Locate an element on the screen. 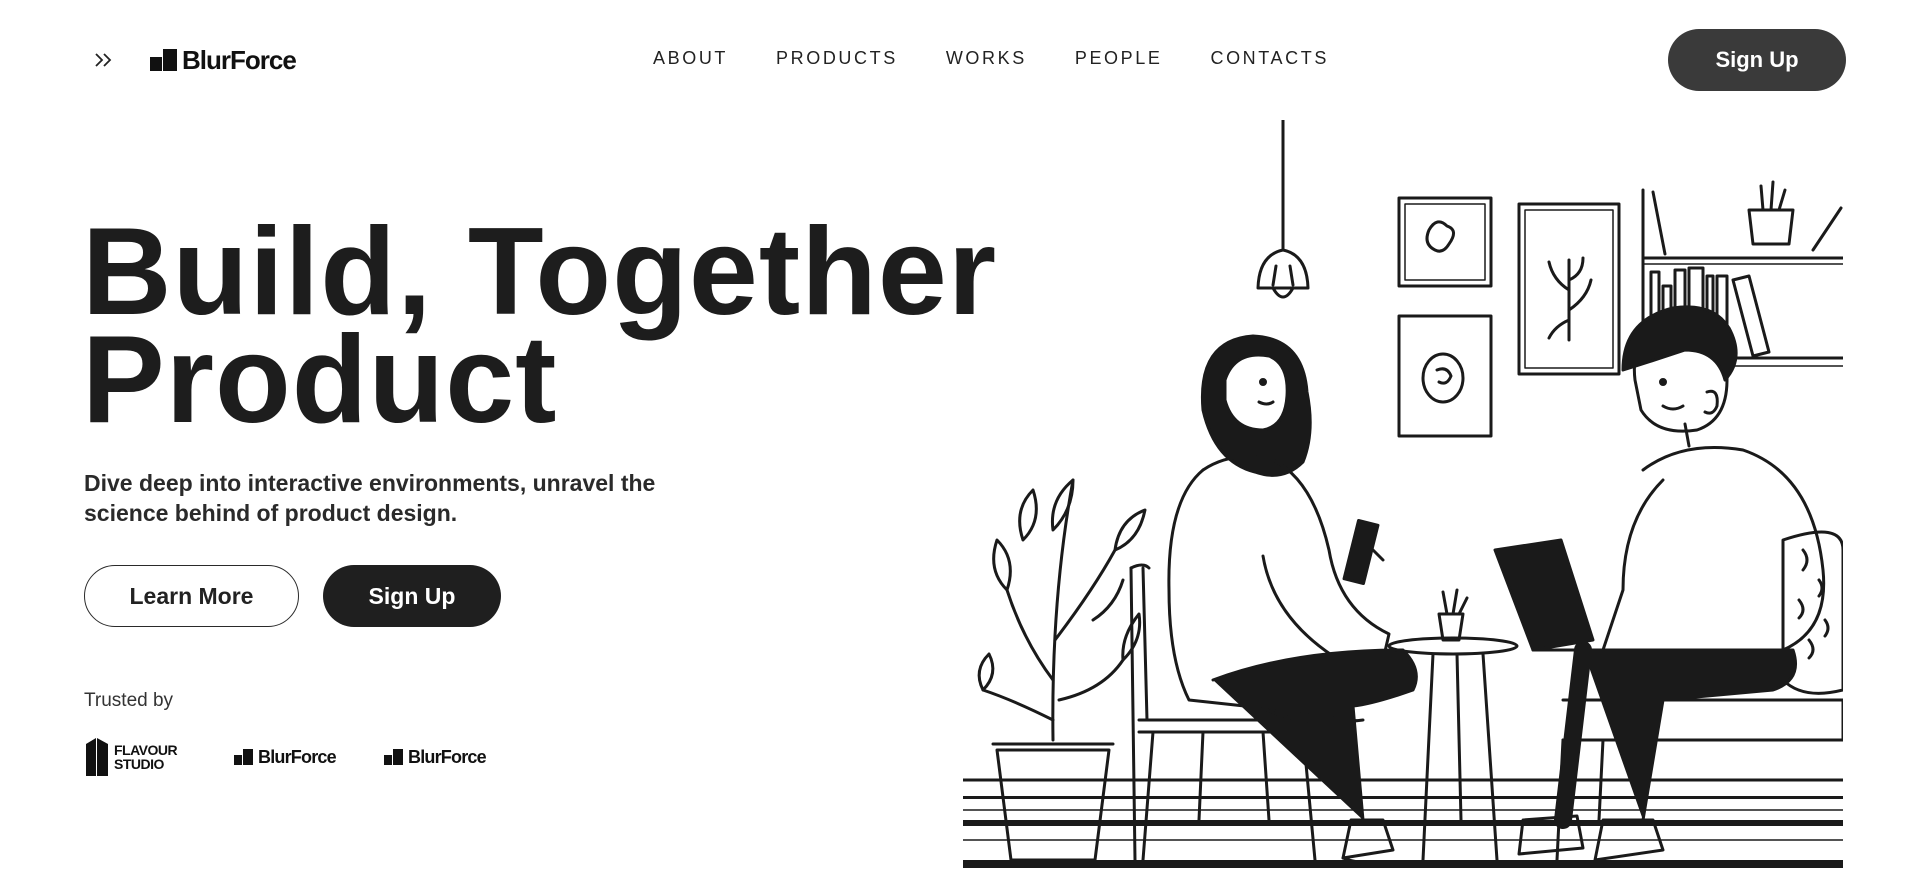 The image size is (1920, 880). nav-people: PEOPLE is located at coordinates (1119, 58).